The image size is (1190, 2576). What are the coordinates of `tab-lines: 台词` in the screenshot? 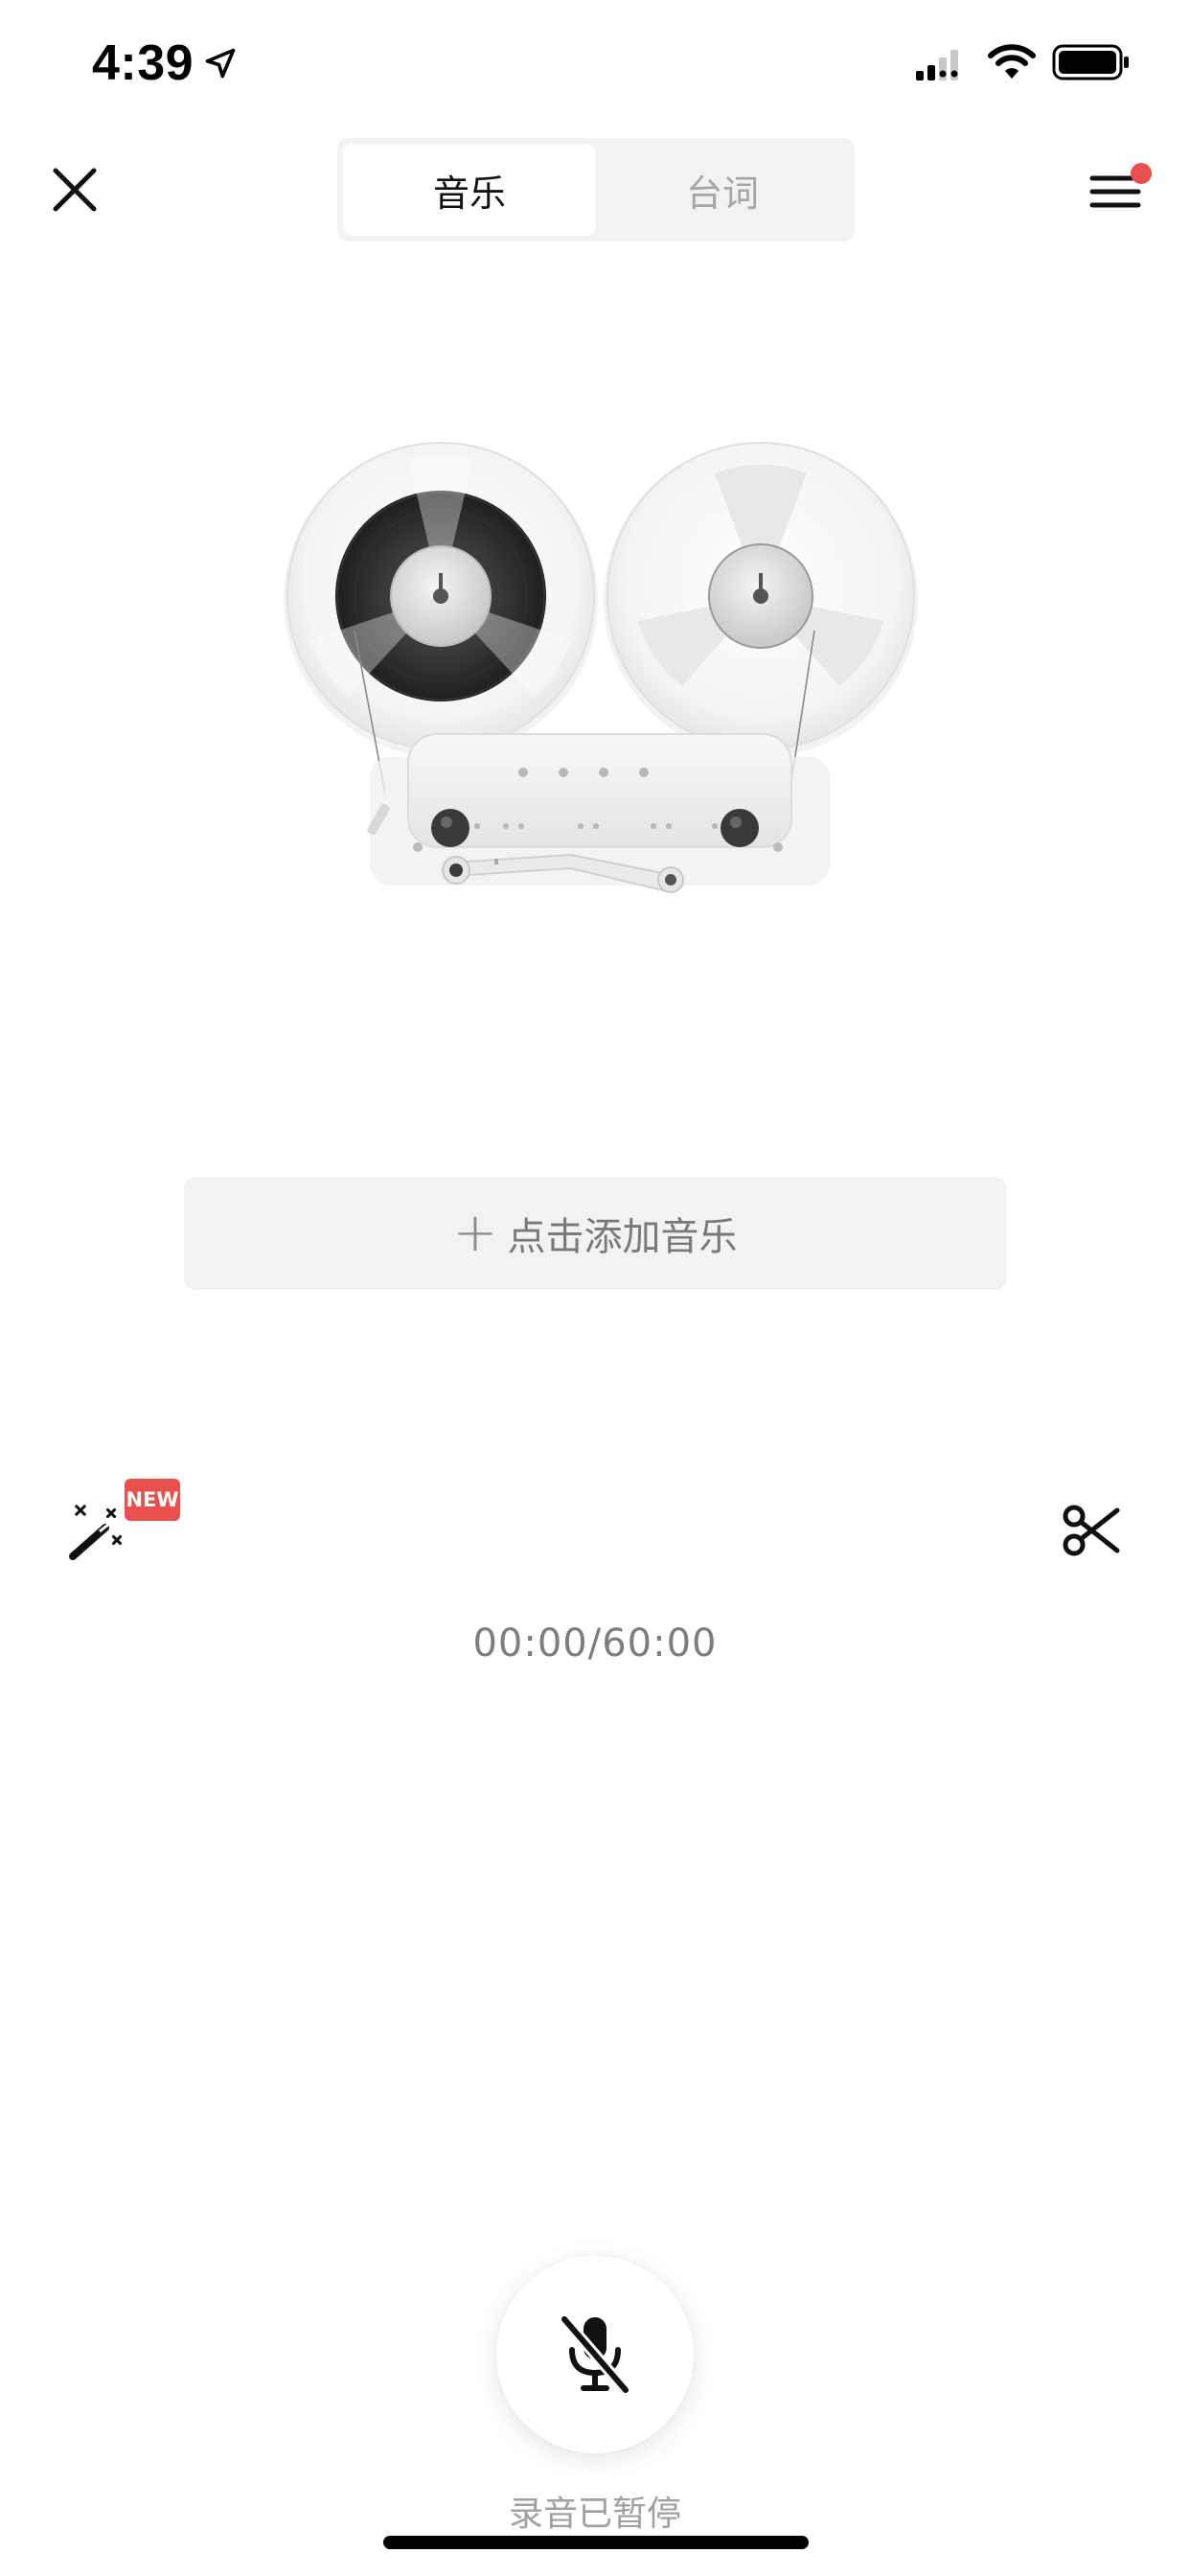 It's located at (723, 190).